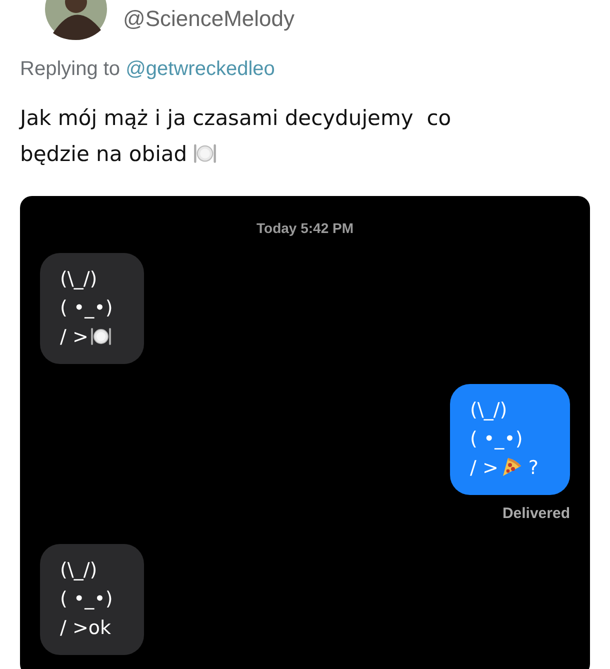 The width and height of the screenshot is (610, 669). Describe the element at coordinates (104, 154) in the screenshot. I see `tweet-text: będzie na obiad` at that location.